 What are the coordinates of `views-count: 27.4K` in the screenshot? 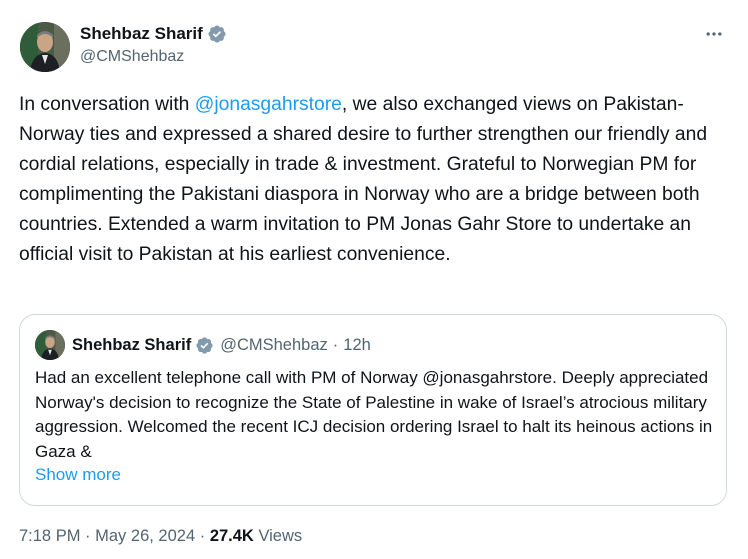 It's located at (231, 536).